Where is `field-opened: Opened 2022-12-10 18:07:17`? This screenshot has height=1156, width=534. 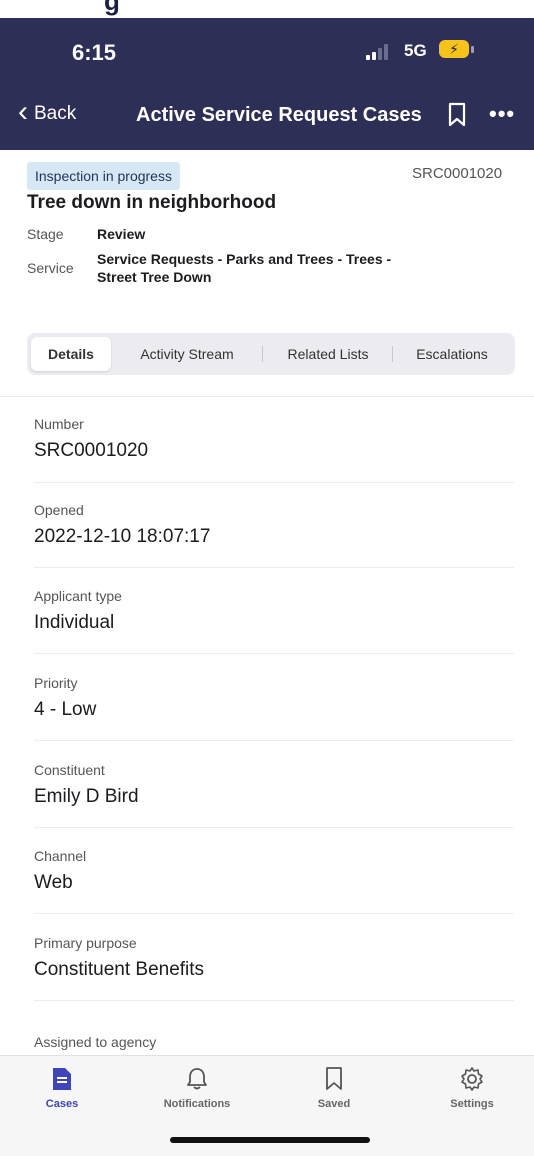 field-opened: Opened 2022-12-10 18:07:17 is located at coordinates (274, 525).